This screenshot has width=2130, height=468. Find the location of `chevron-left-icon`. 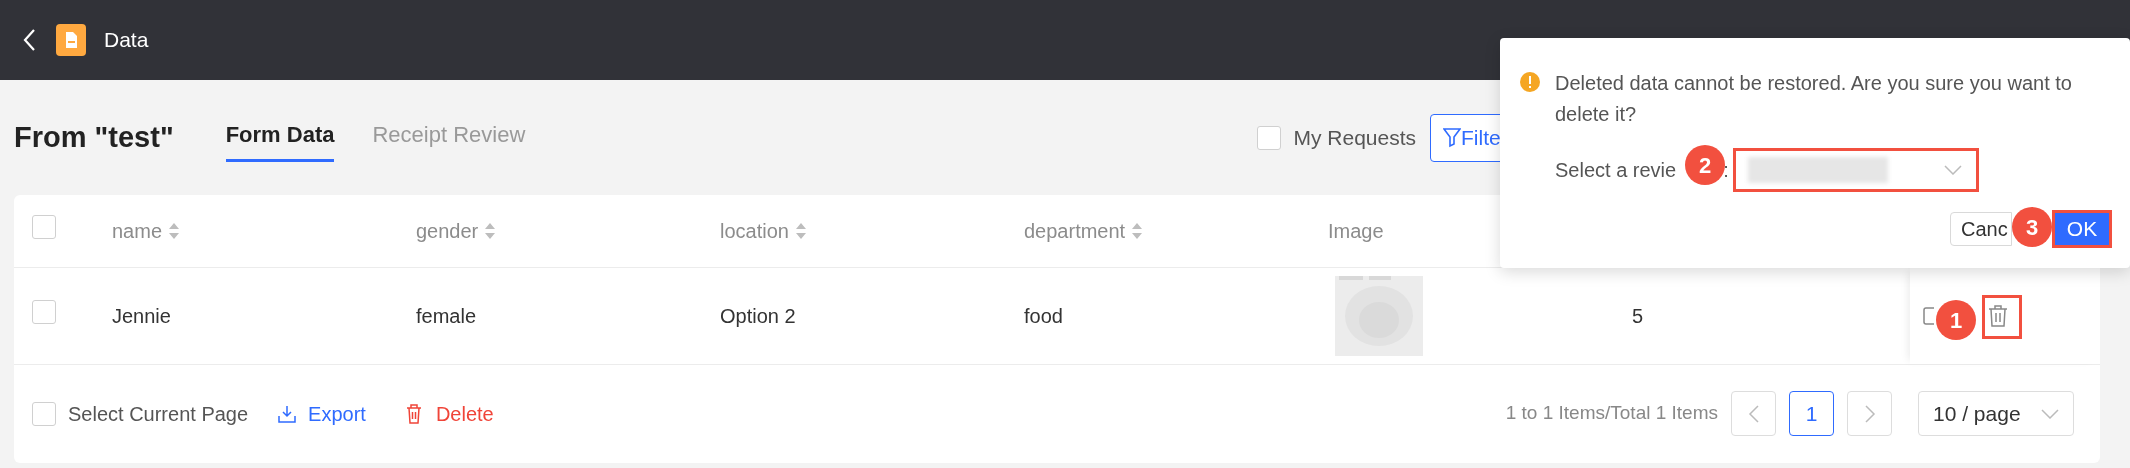

chevron-left-icon is located at coordinates (1753, 413).